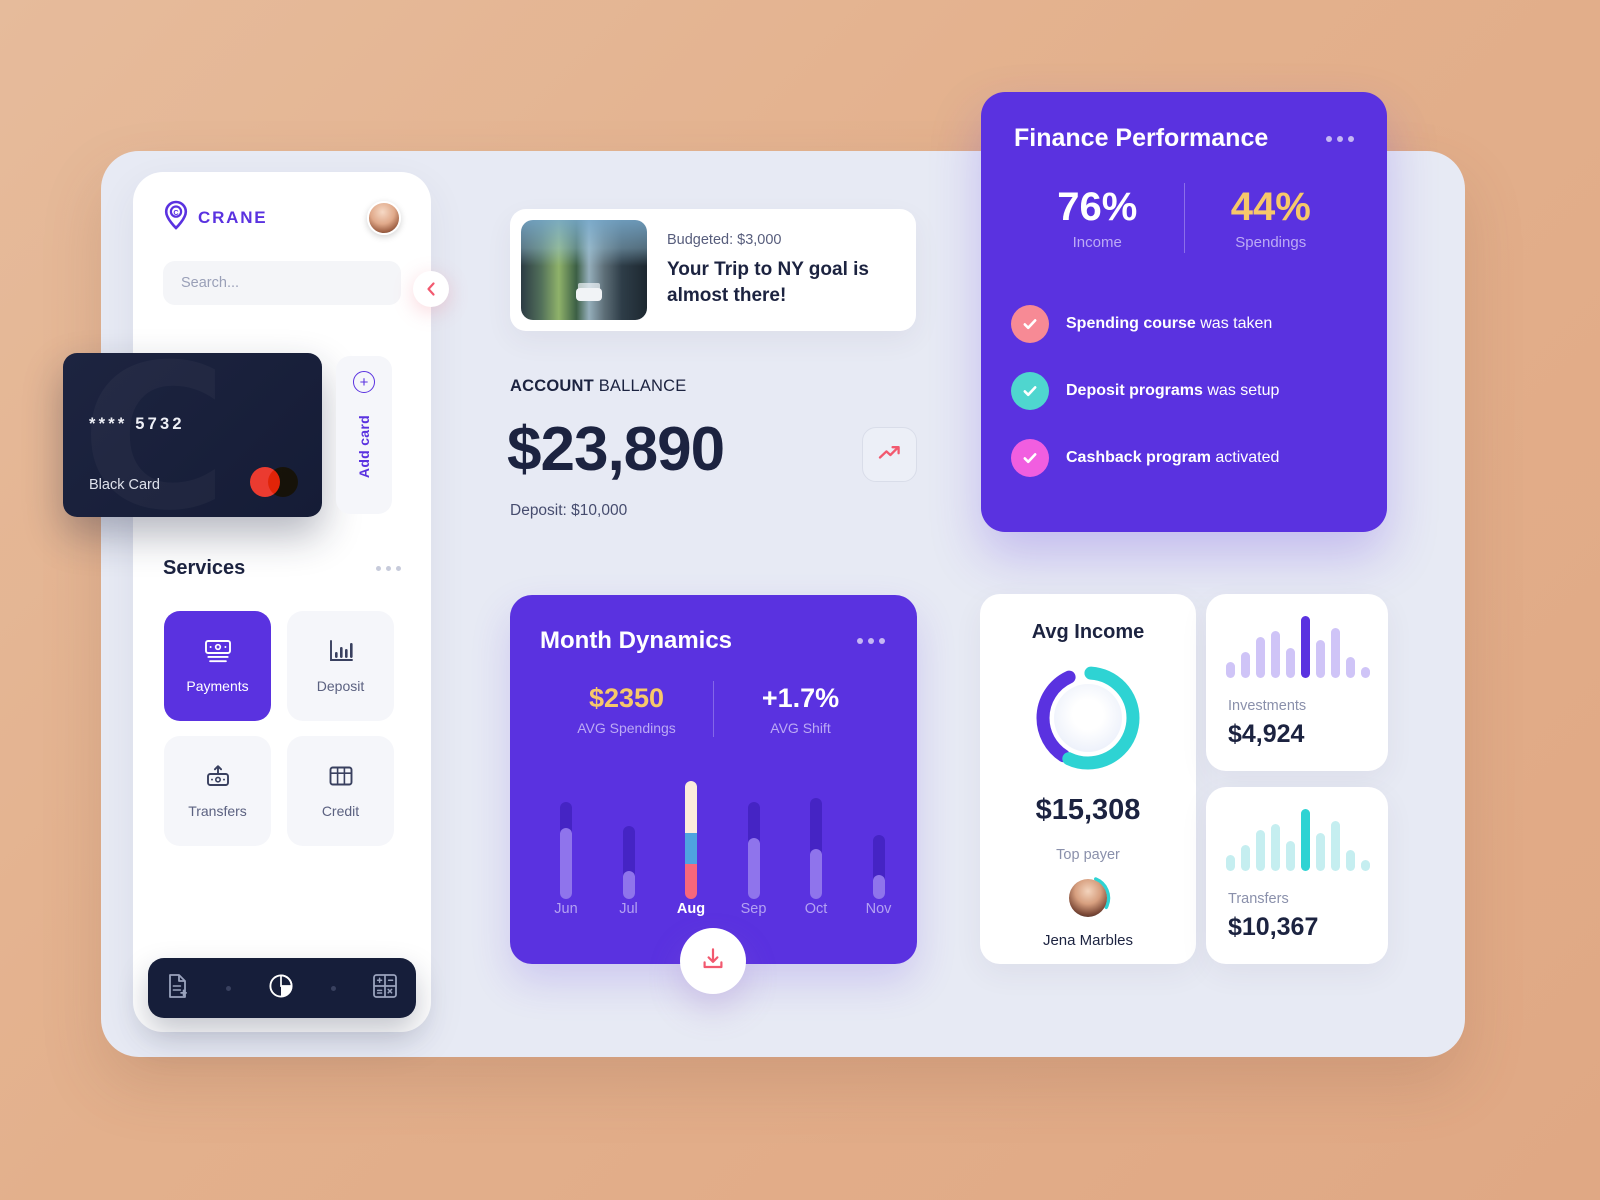 This screenshot has height=1200, width=1600. Describe the element at coordinates (1273, 927) in the screenshot. I see `transfers-value: $10,367` at that location.